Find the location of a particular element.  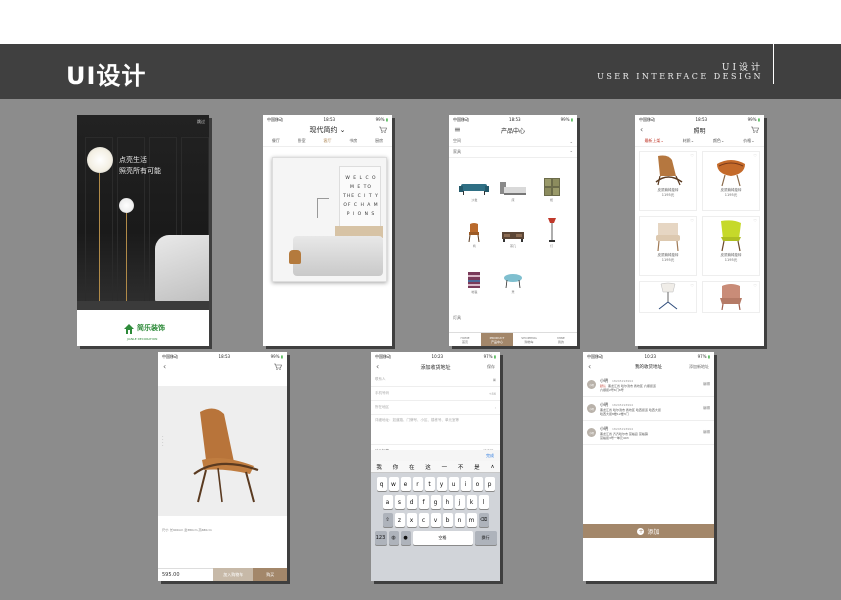

key: x is located at coordinates (411, 520).